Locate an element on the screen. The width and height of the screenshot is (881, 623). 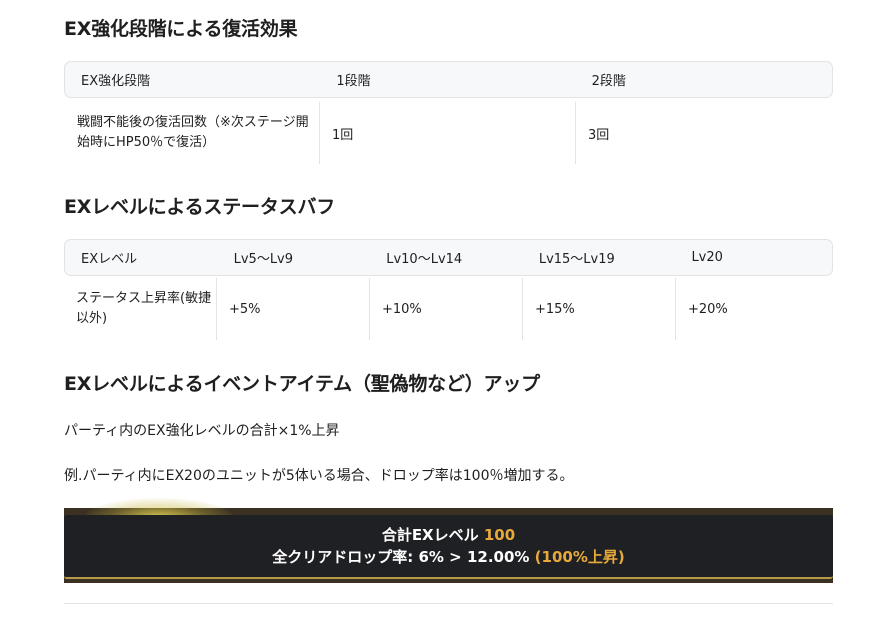
table-cell: 戦闘不能後の復活回数（※次ステージ開始時にHP50％で復活） is located at coordinates (192, 133).